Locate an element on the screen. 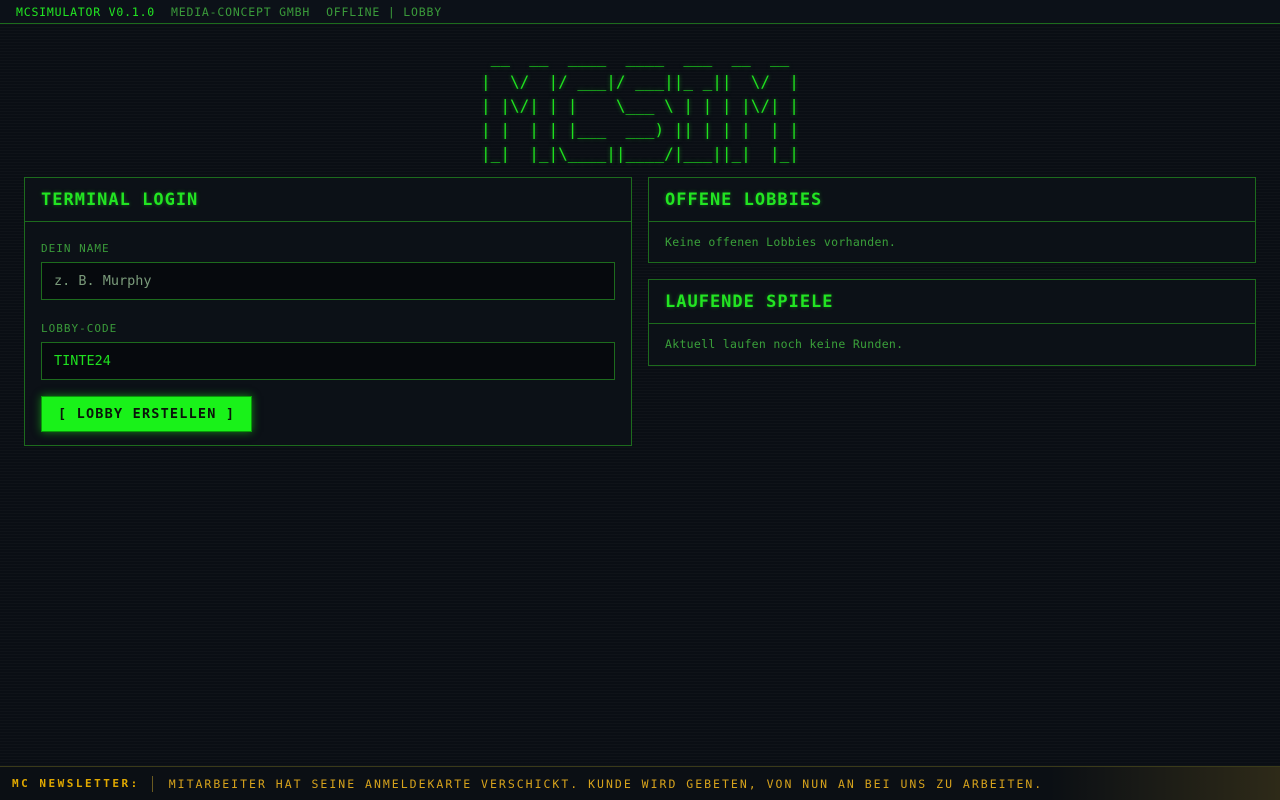 Image resolution: width=1280 pixels, height=800 pixels. login-panel-body: DEIN NAME LOBBY-CODE [ LOBBY ERSTELLEN ] is located at coordinates (328, 333).